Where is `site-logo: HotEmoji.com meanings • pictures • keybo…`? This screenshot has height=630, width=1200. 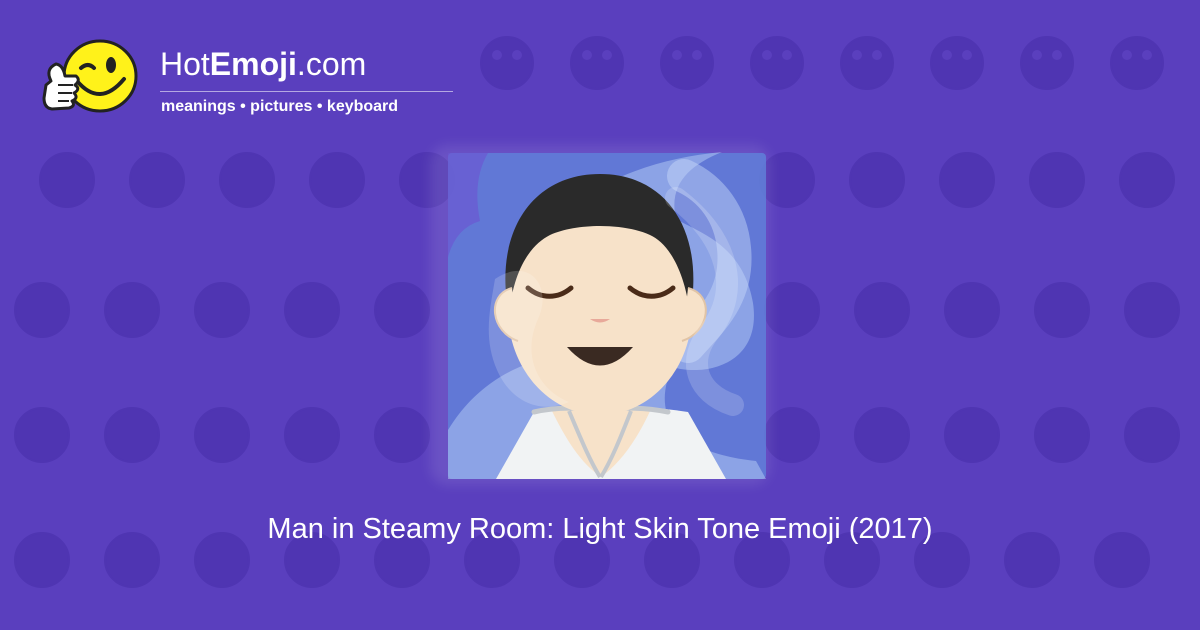
site-logo: HotEmoji.com meanings • pictures • keybo… is located at coordinates (248, 84).